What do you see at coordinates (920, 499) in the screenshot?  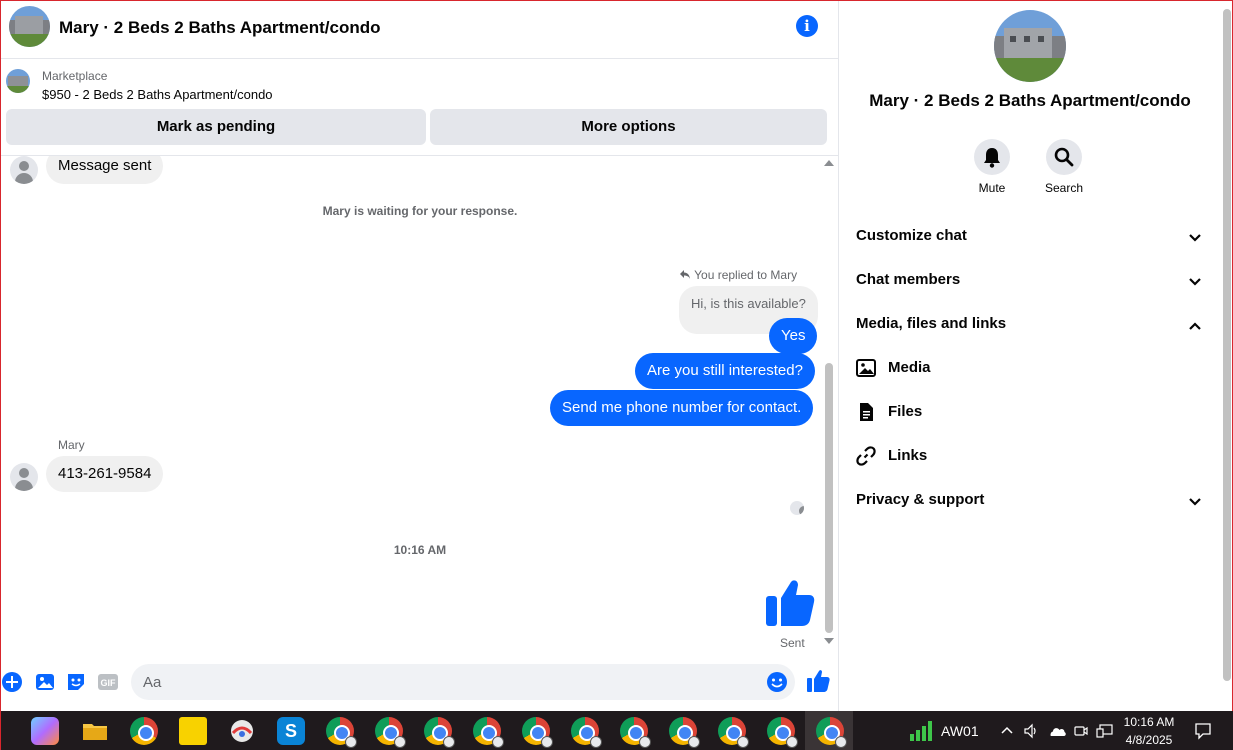 I see `privacy-support-label: Privacy & support` at bounding box center [920, 499].